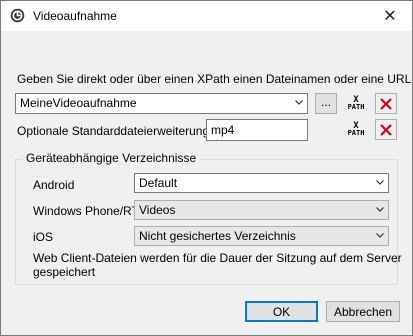  I want to click on filename-delete-button, so click(386, 103).